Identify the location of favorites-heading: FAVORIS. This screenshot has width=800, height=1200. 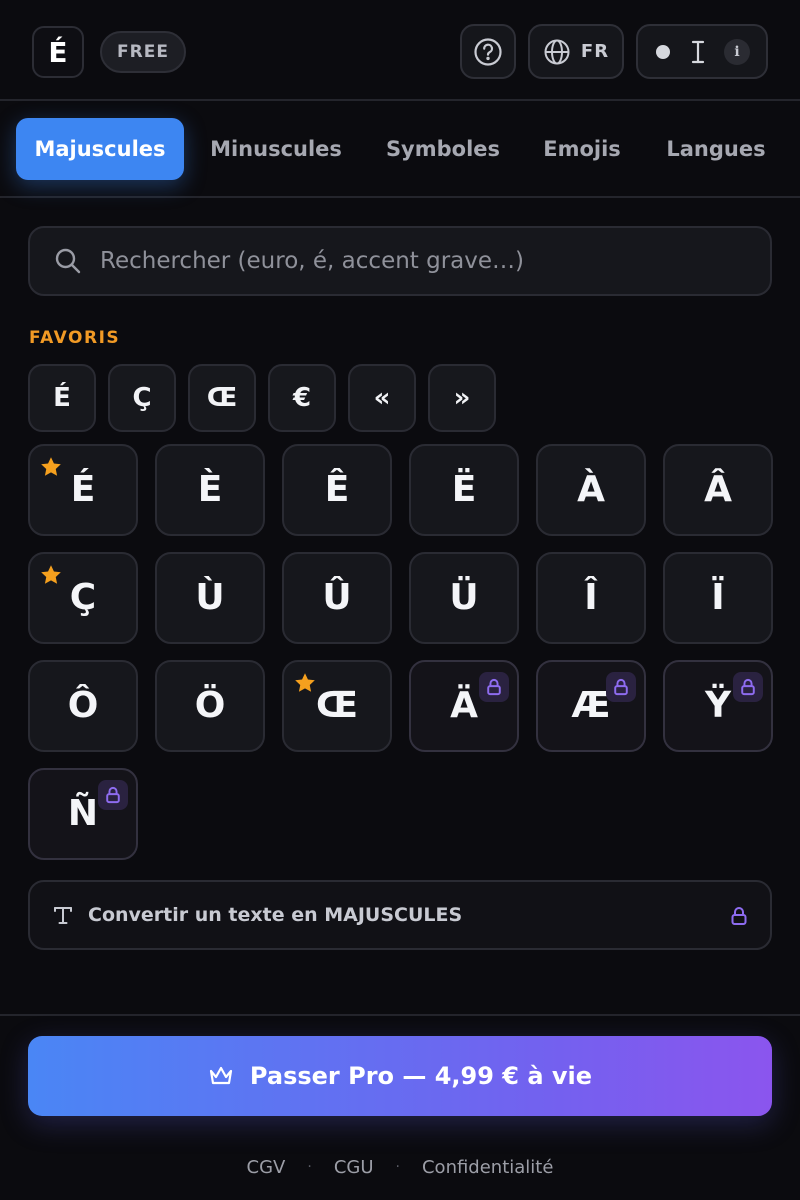
(75, 338).